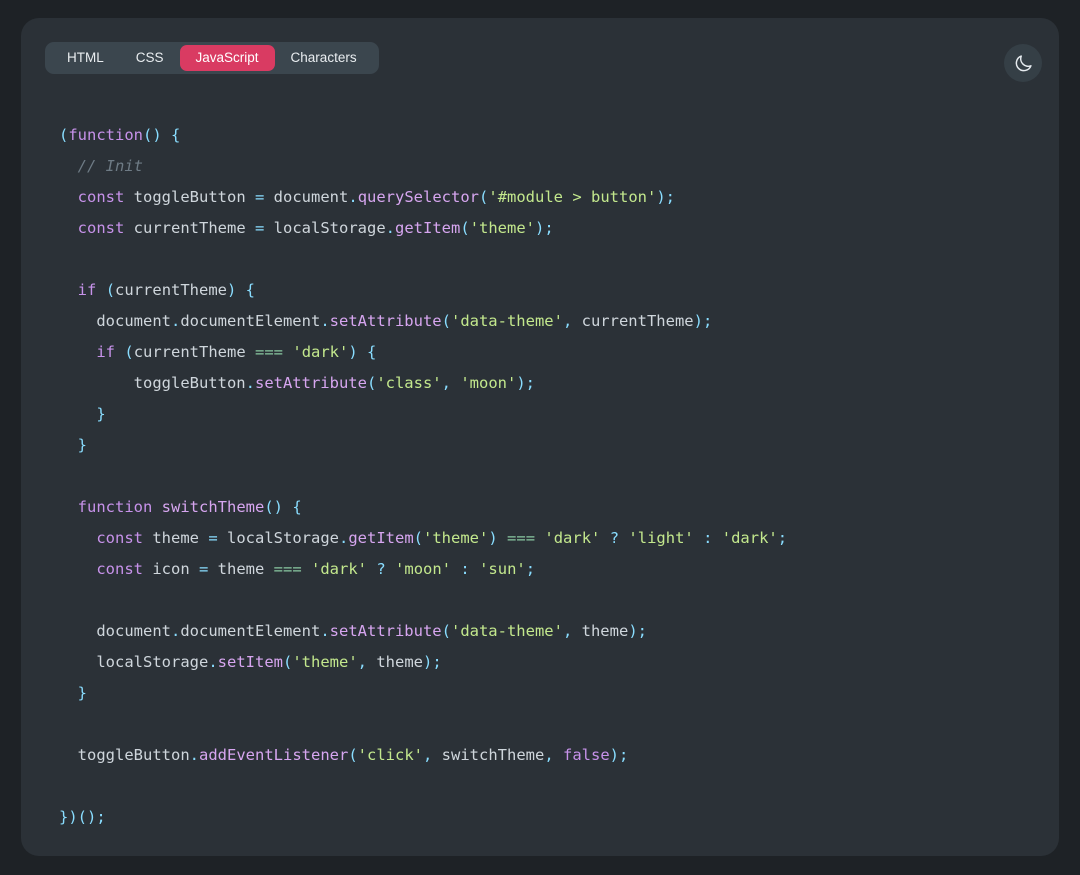  What do you see at coordinates (250, 662) in the screenshot?
I see `code-token: setItem` at bounding box center [250, 662].